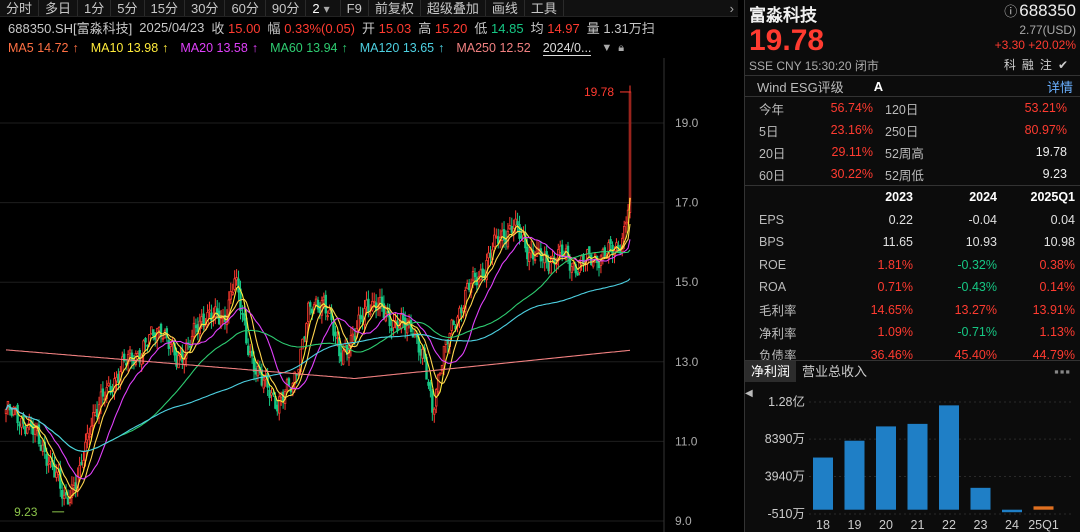 The width and height of the screenshot is (1080, 532). Describe the element at coordinates (197, 48) in the screenshot. I see `ma-name: MA20` at that location.